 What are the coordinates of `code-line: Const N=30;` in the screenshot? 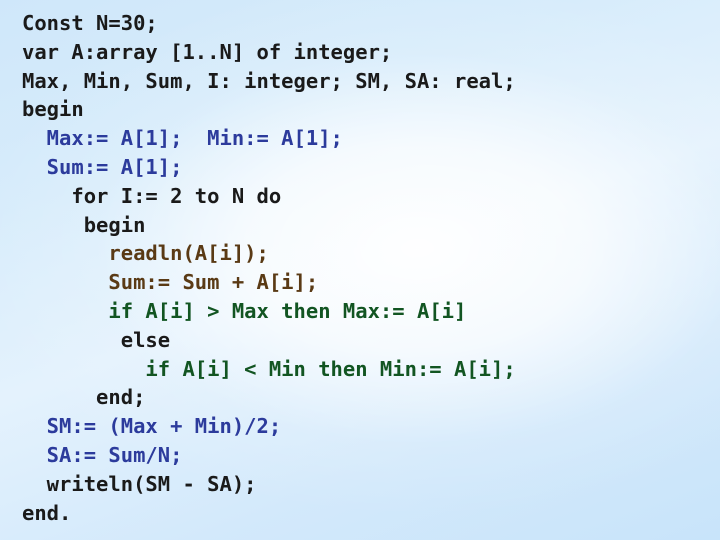 It's located at (90, 23).